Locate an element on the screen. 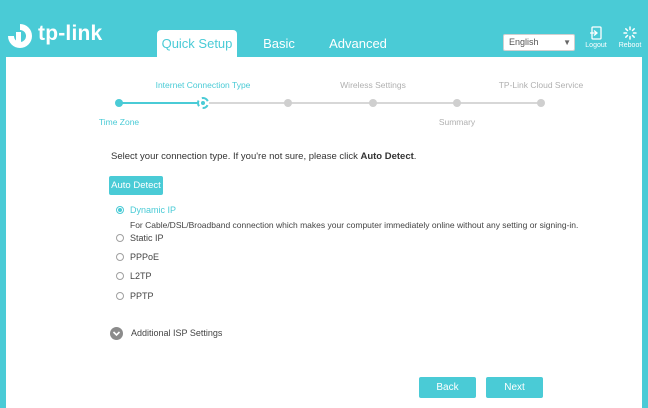 Image resolution: width=648 pixels, height=408 pixels. logout-button: Logout is located at coordinates (596, 40).